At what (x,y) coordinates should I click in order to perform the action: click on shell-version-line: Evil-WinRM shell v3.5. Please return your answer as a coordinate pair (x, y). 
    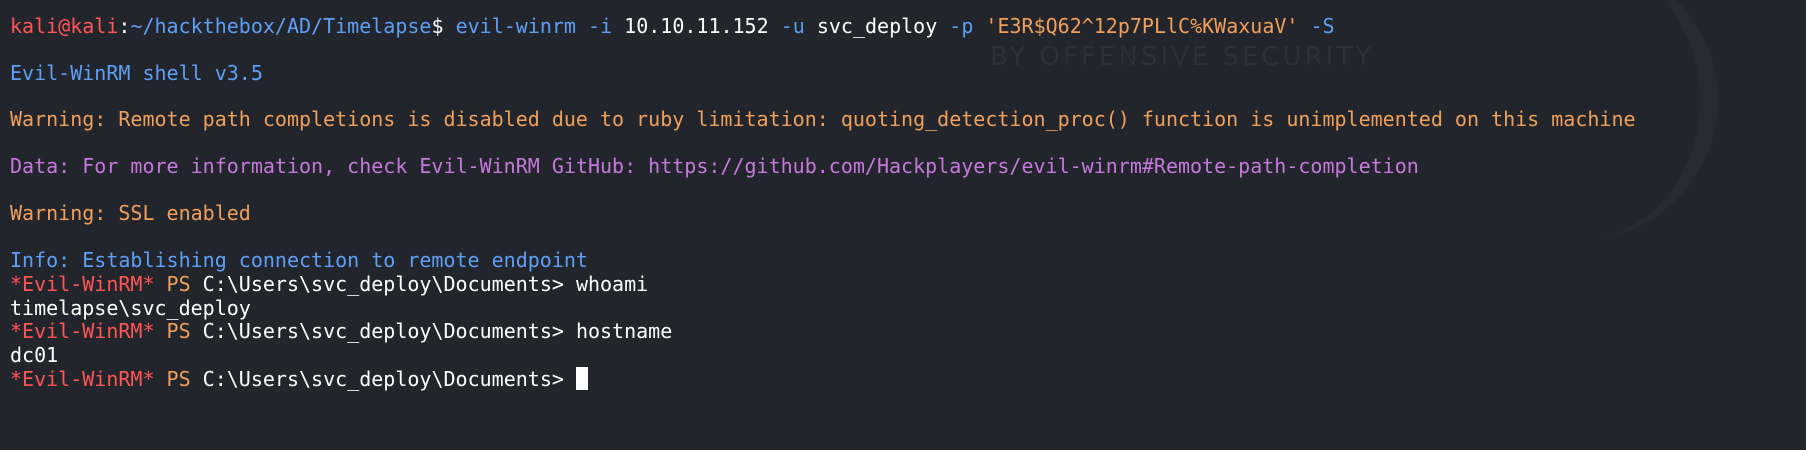
    Looking at the image, I should click on (136, 73).